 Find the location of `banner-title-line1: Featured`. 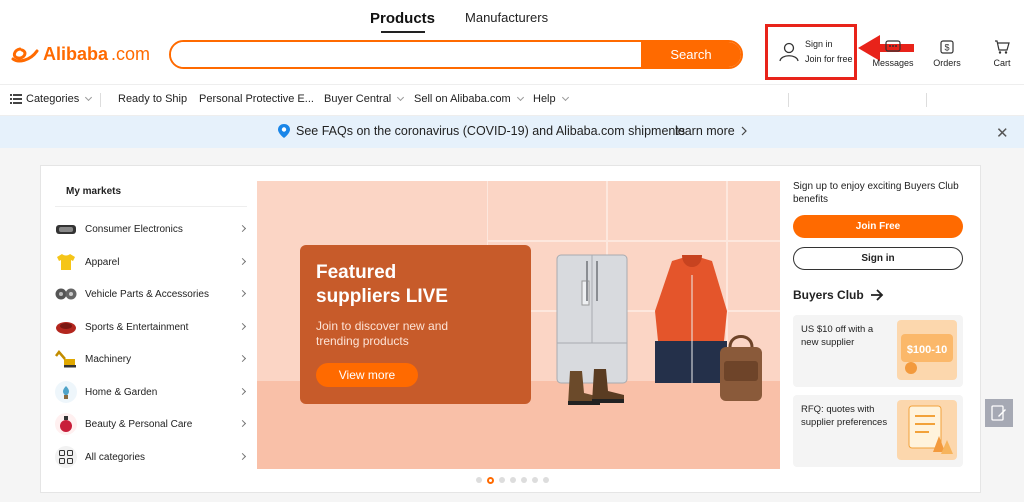

banner-title-line1: Featured is located at coordinates (356, 272).